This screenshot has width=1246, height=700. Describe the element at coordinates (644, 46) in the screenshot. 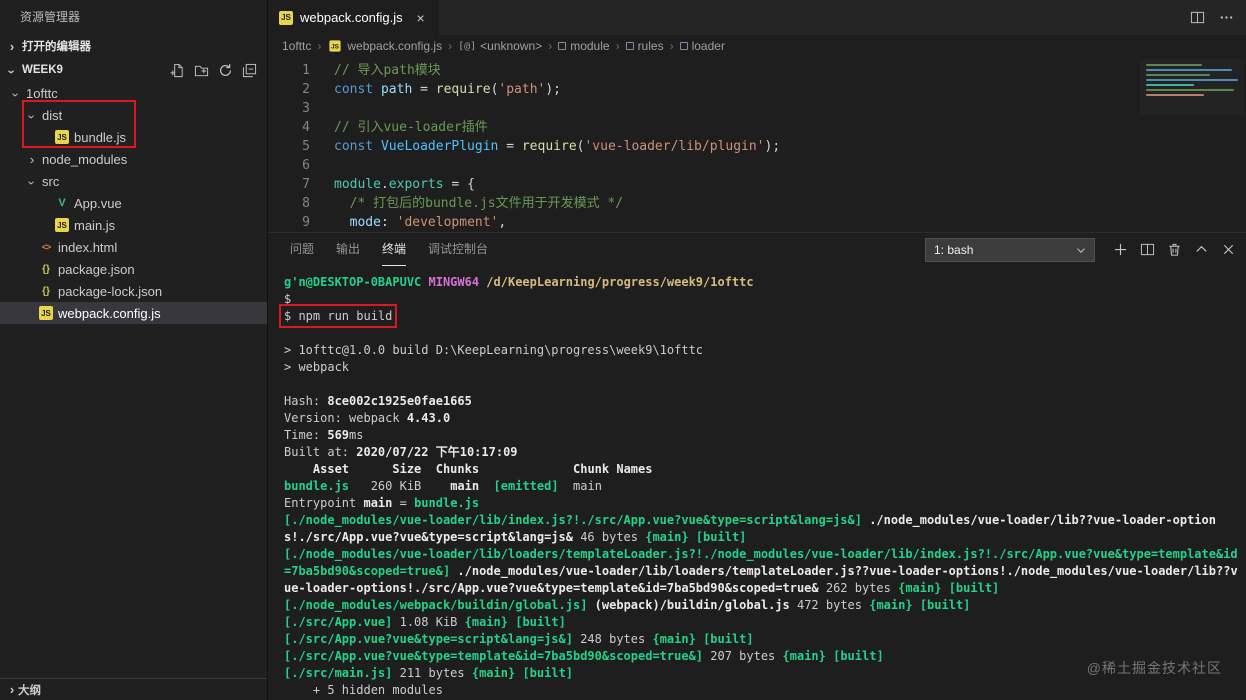

I see `breadcrumb-item-4: rules` at that location.